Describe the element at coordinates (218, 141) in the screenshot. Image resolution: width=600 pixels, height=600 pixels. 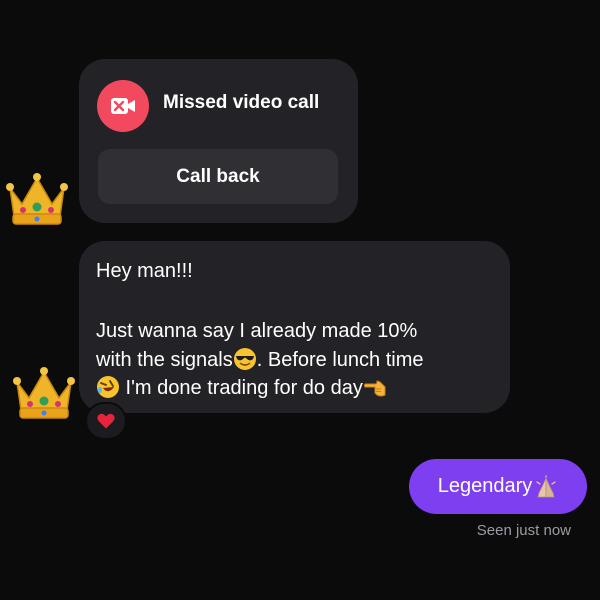
I see `missed-call-card: Missed video call Call back` at that location.